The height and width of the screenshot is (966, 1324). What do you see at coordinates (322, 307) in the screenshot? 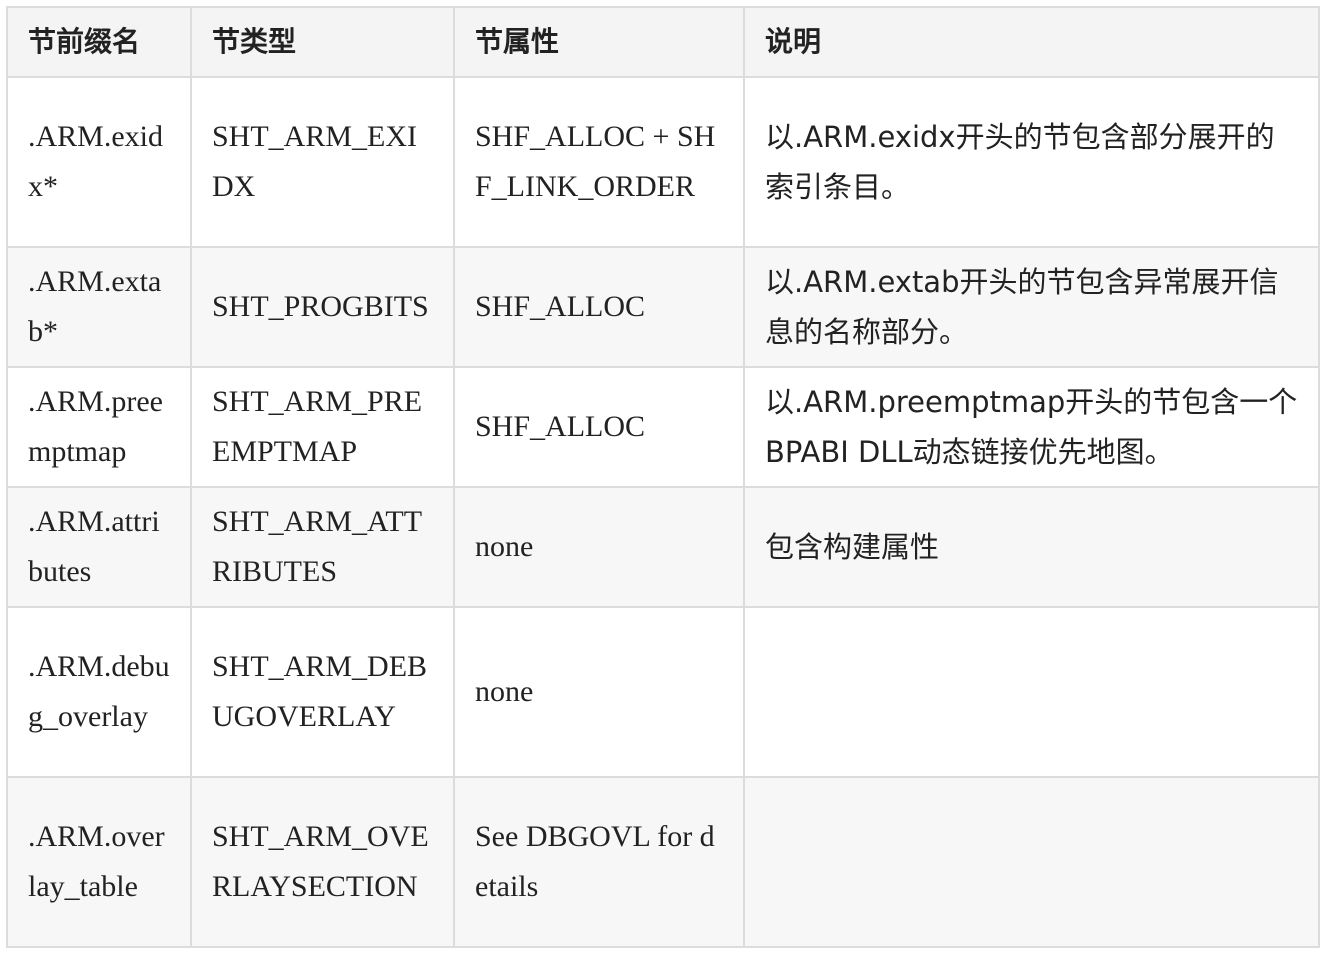
I see `cell-type: SHT_PROGBITS` at bounding box center [322, 307].